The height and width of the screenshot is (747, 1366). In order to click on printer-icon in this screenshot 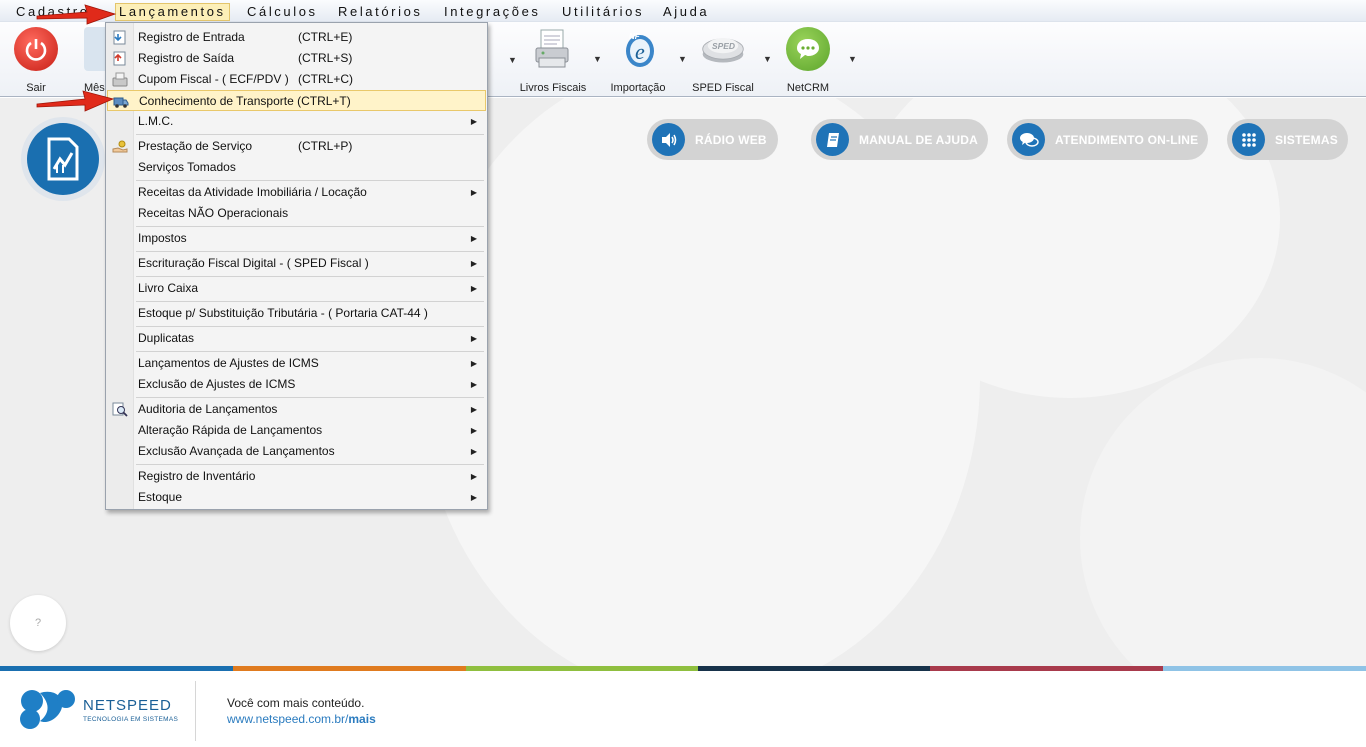, I will do `click(553, 49)`.